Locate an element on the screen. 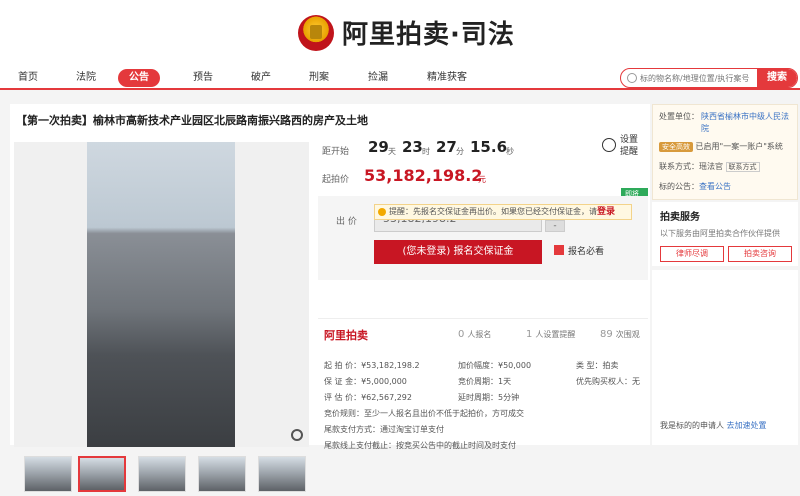 This screenshot has width=800, height=496. detail-type: 类 型：拍卖 is located at coordinates (597, 365).